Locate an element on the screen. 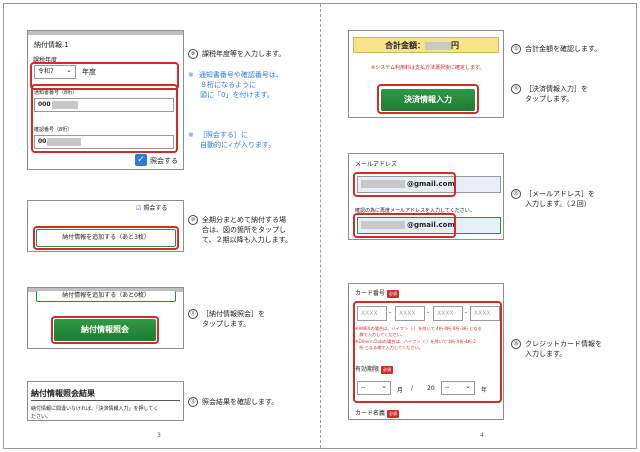  total-amount: 合計金額：円 is located at coordinates (422, 45).